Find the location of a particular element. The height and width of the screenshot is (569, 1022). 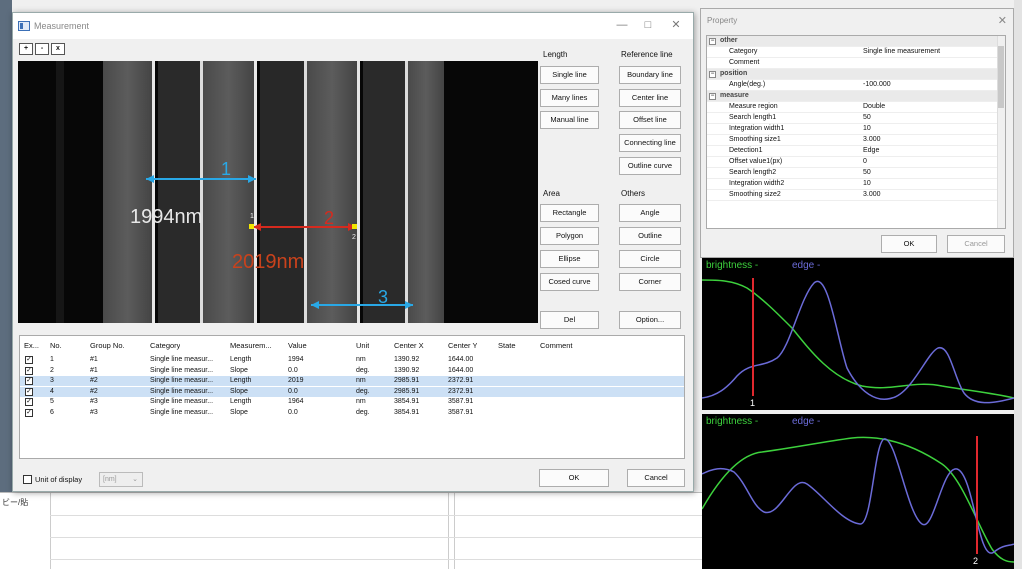

minimize-icon: — is located at coordinates (622, 25).